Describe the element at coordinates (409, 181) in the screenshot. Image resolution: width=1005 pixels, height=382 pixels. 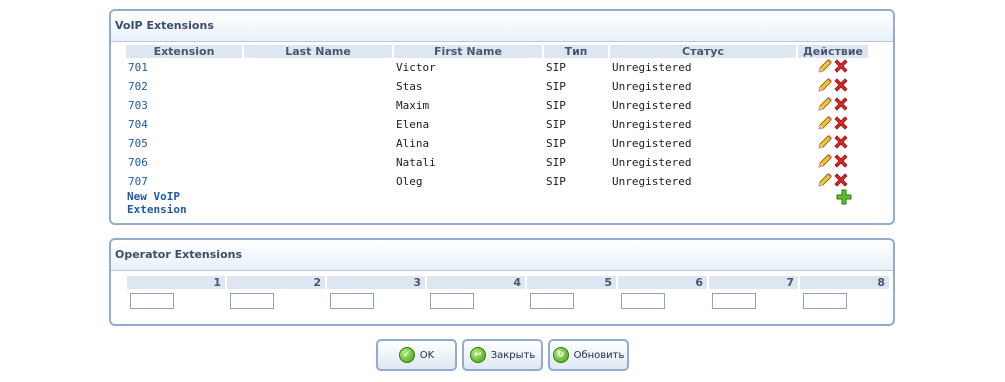
I see `cell-first-name: Oleg` at that location.